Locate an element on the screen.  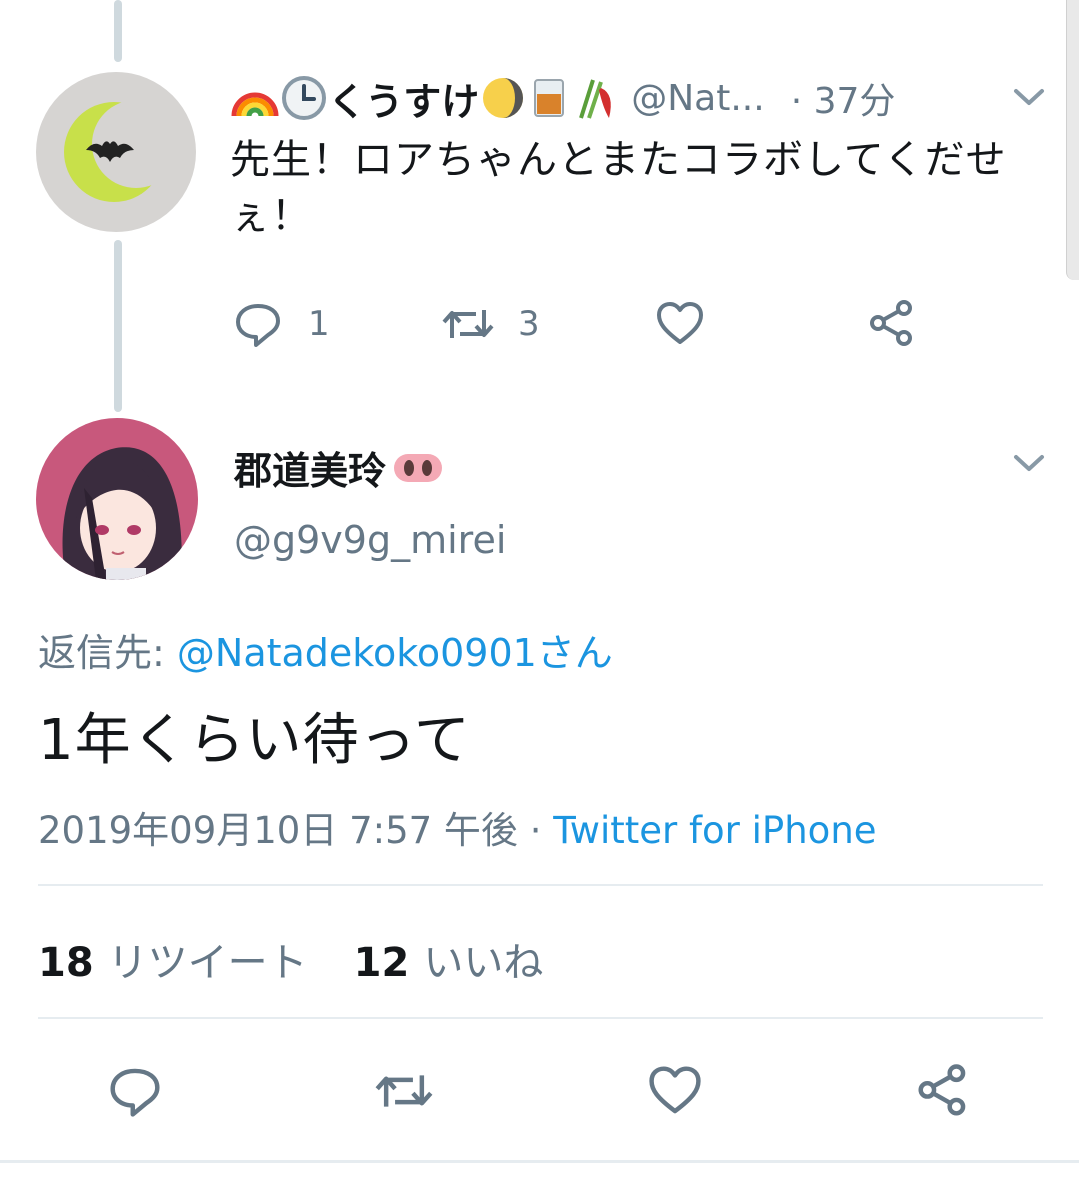
parent-retweet-button: 3 is located at coordinates (490, 324).